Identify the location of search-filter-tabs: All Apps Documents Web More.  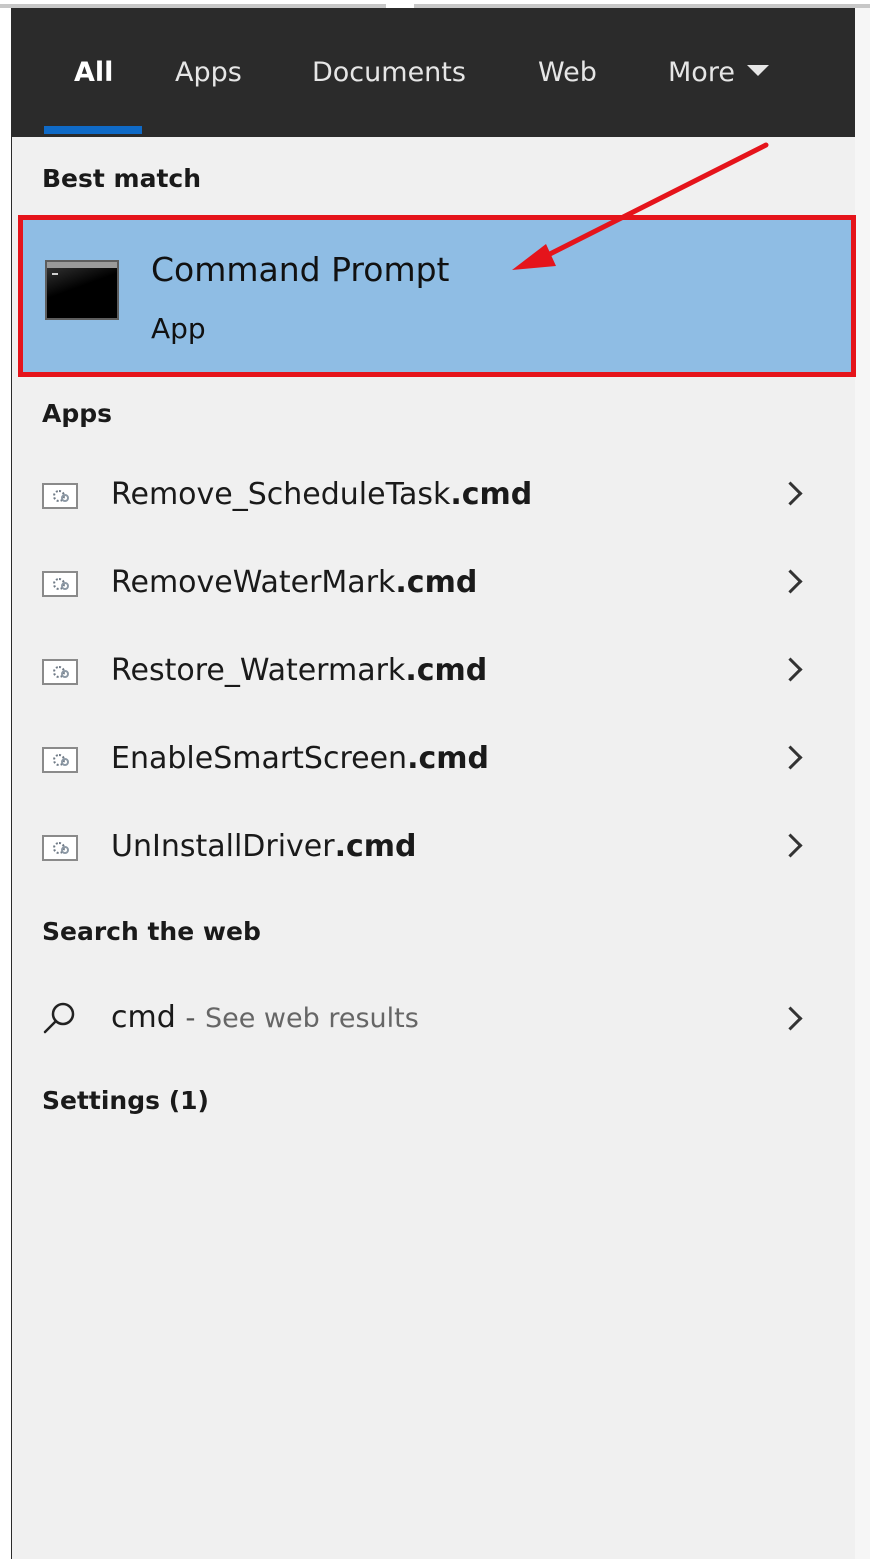
(433, 72).